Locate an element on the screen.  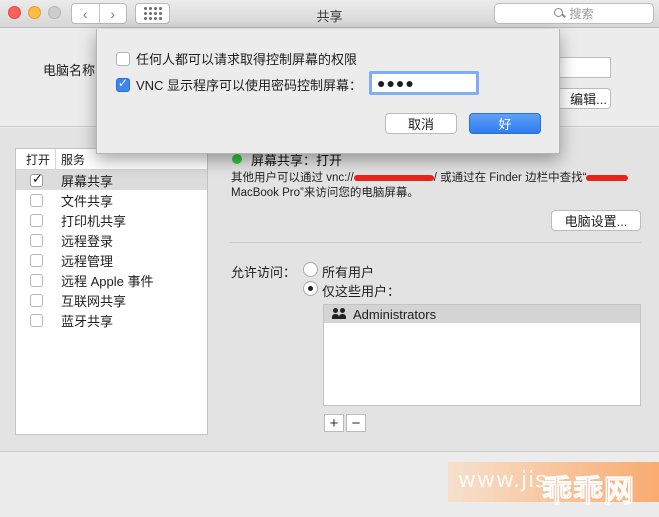
column-header-service: 服务 is located at coordinates (73, 159).